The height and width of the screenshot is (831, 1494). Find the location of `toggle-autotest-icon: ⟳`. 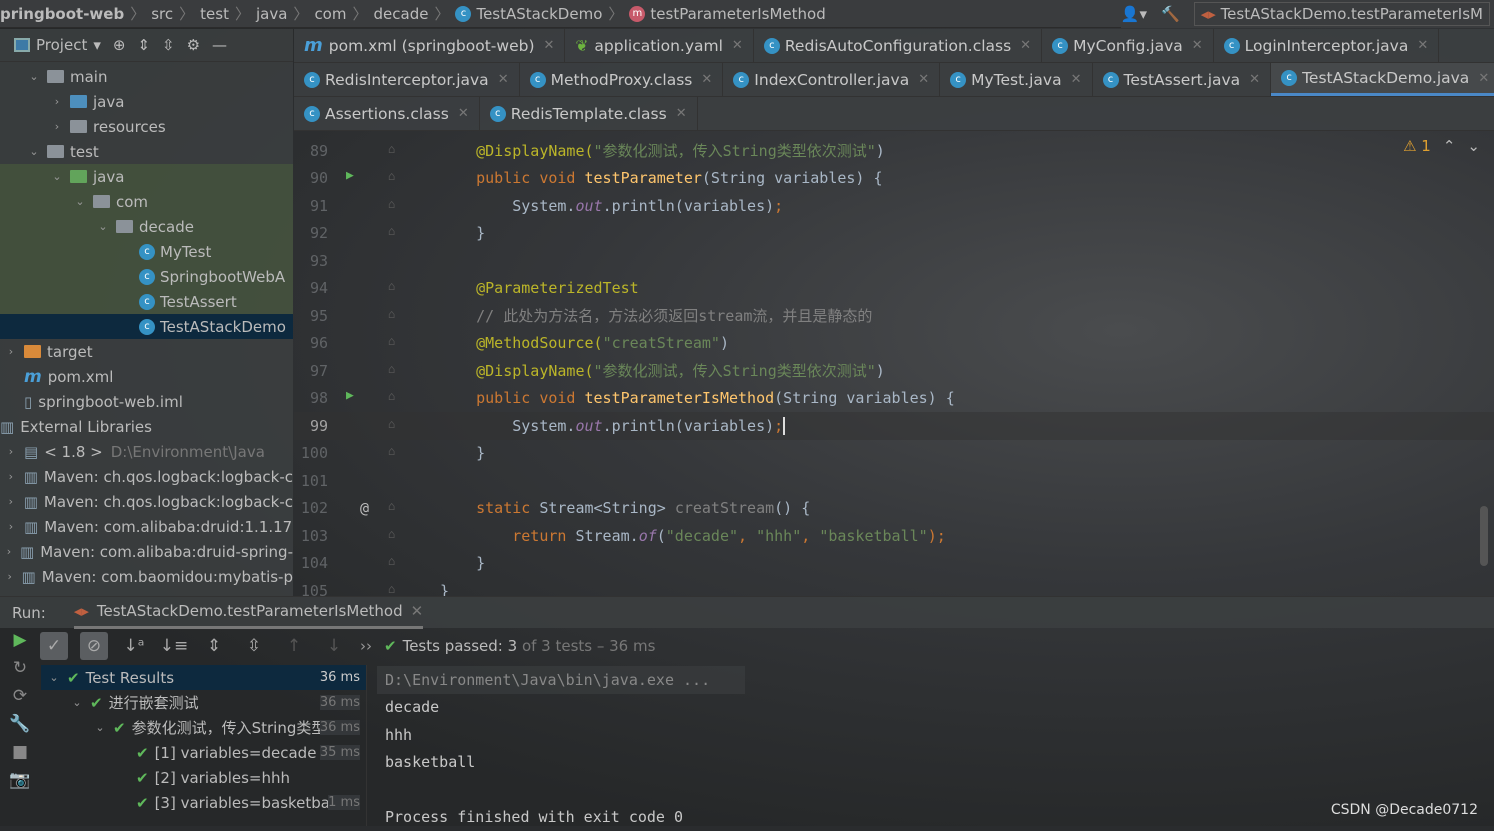

toggle-autotest-icon: ⟳ is located at coordinates (20, 696).